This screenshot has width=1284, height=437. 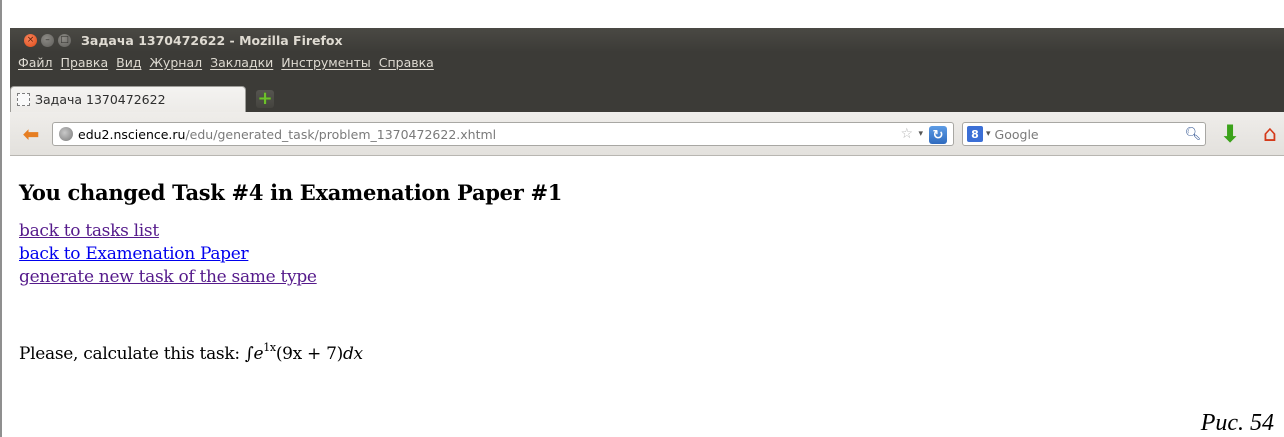 I want to click on new-tab-button: +, so click(x=265, y=99).